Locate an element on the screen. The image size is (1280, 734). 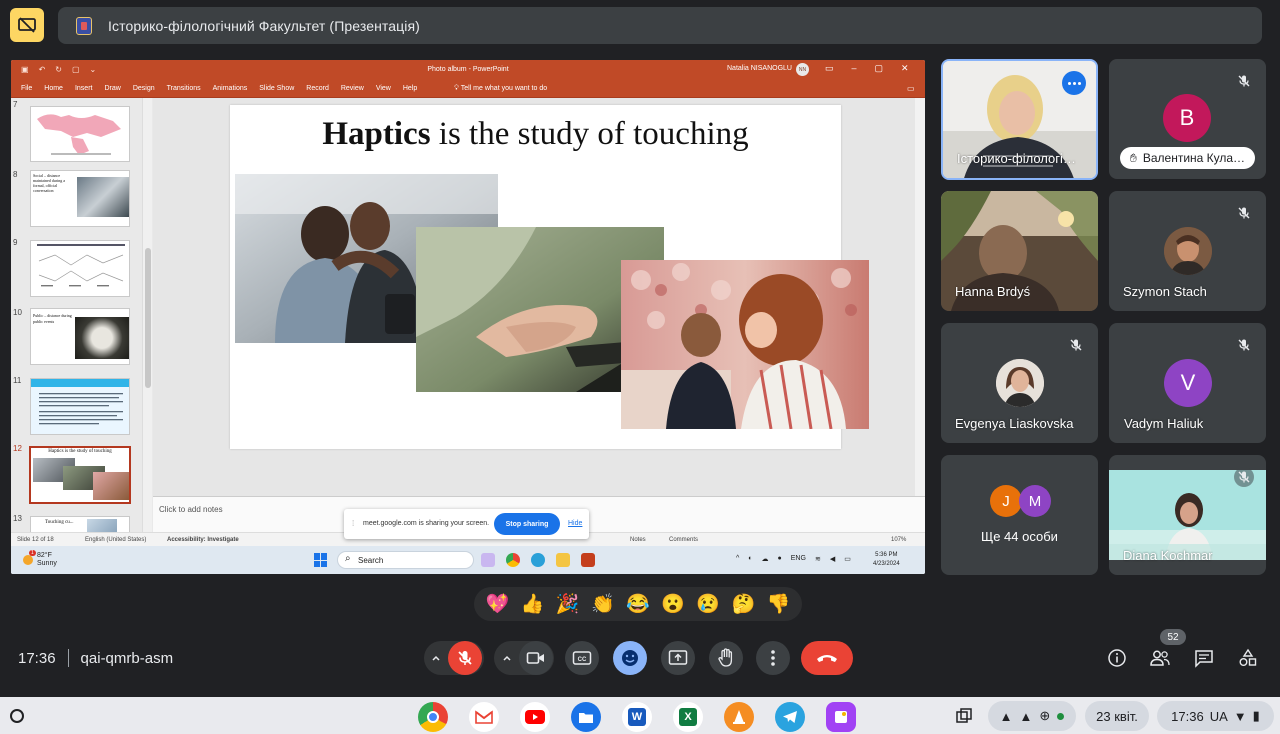
video-options-chevron-icon is located at coordinates (507, 658).